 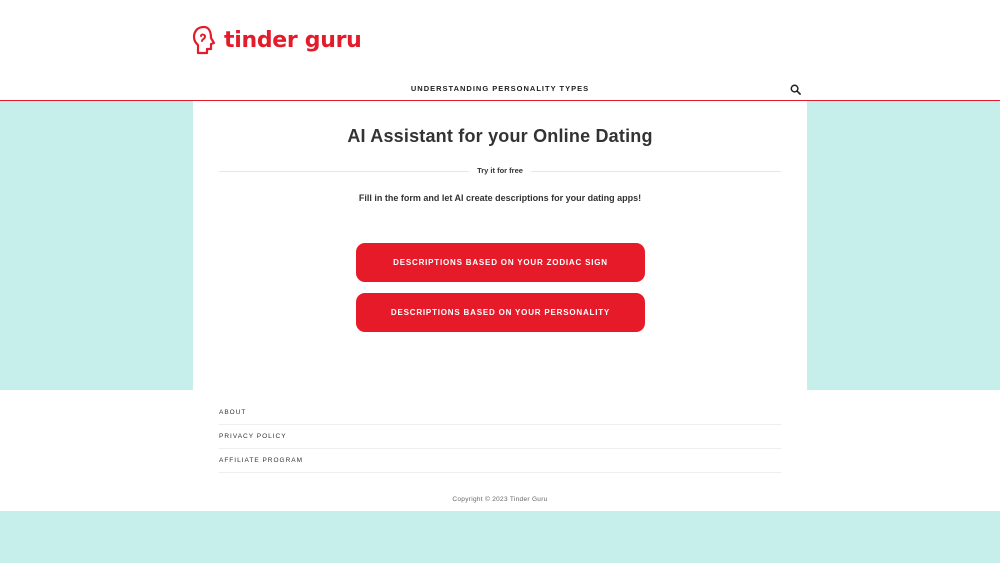 What do you see at coordinates (204, 40) in the screenshot?
I see `head-profile-icon` at bounding box center [204, 40].